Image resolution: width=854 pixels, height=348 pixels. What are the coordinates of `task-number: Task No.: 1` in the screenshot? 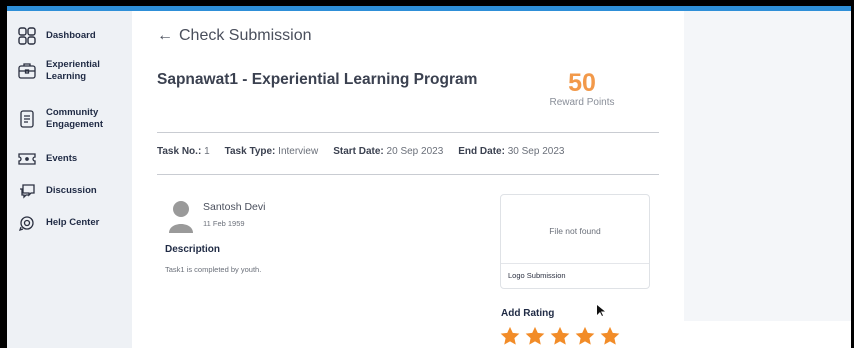 It's located at (183, 151).